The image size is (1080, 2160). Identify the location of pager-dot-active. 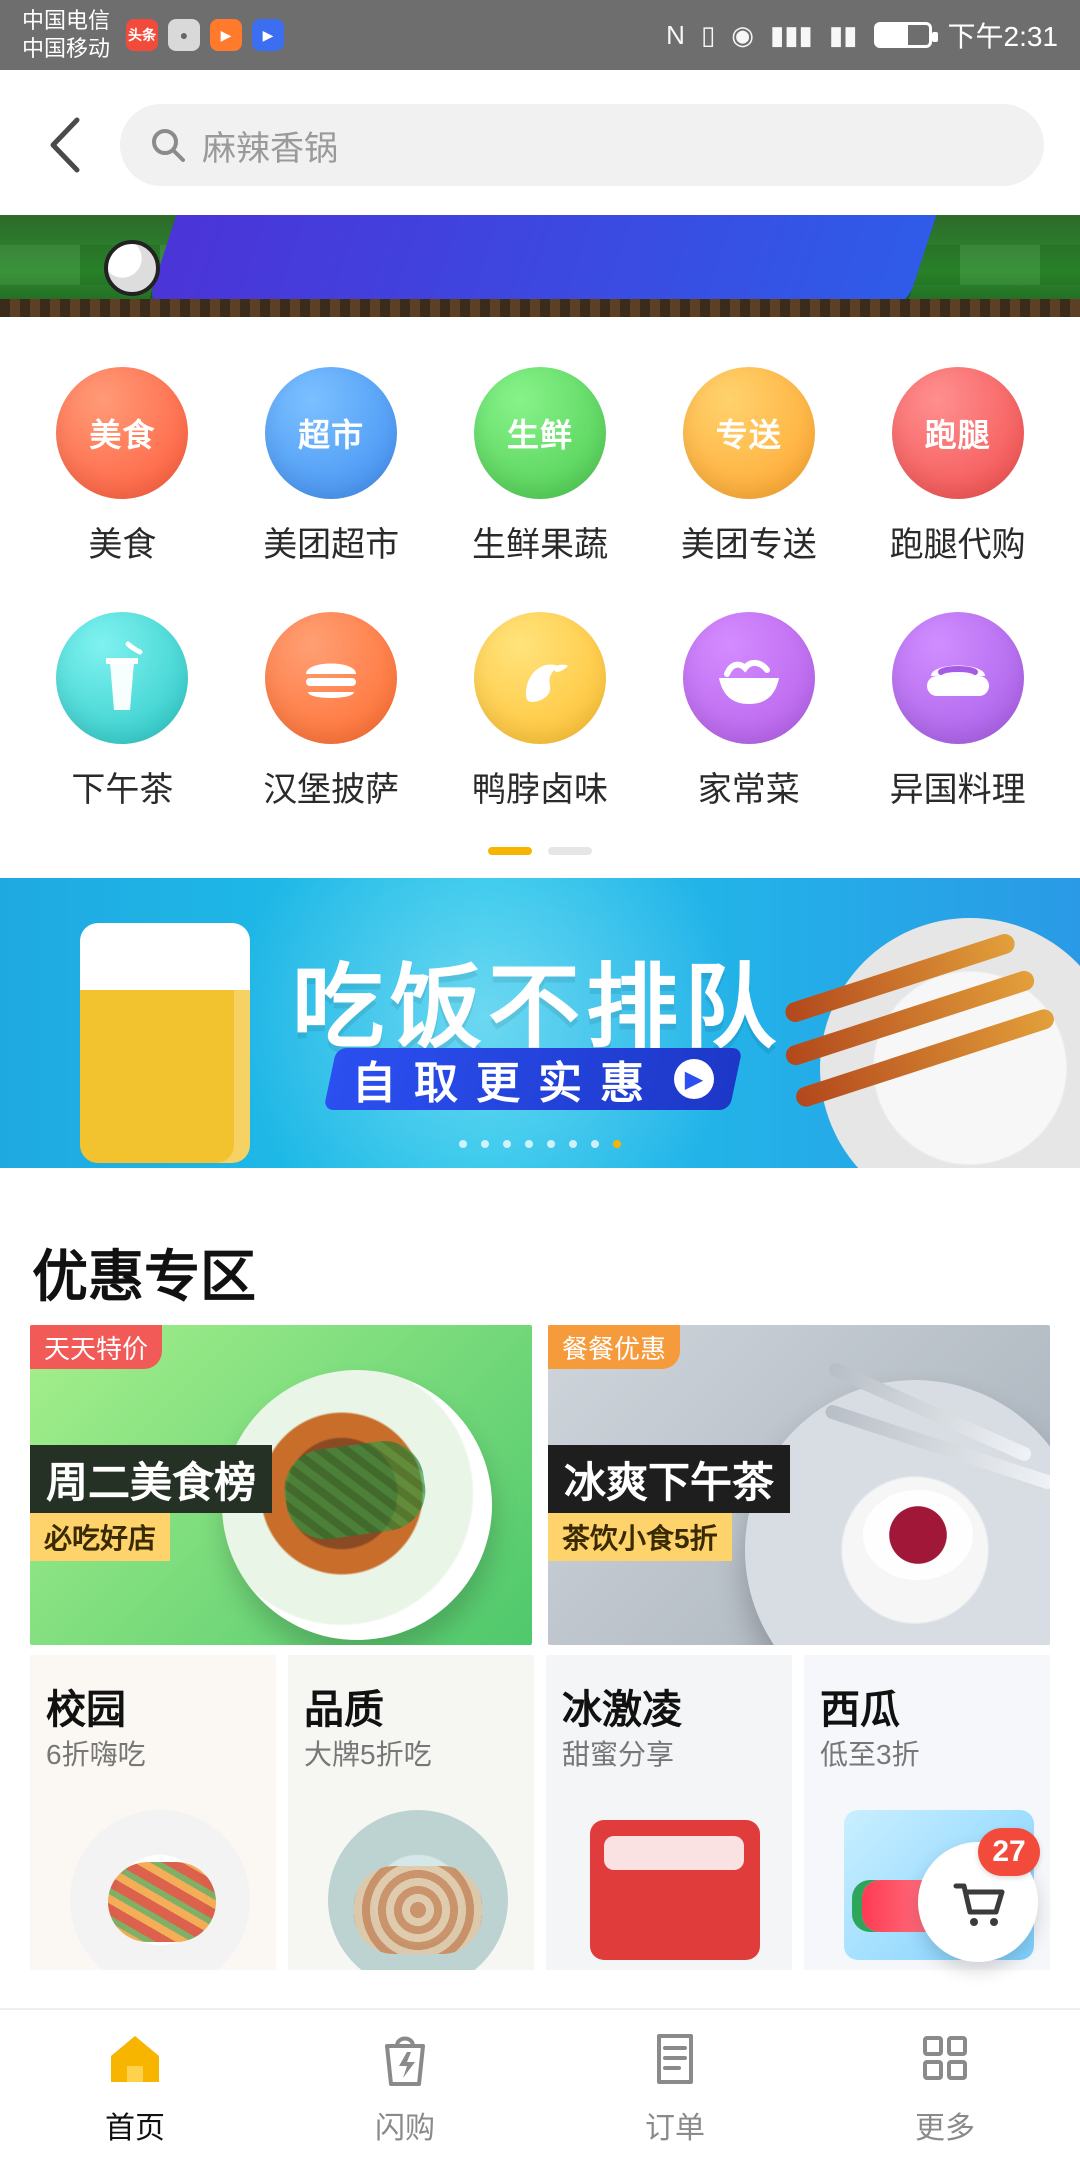
(510, 851).